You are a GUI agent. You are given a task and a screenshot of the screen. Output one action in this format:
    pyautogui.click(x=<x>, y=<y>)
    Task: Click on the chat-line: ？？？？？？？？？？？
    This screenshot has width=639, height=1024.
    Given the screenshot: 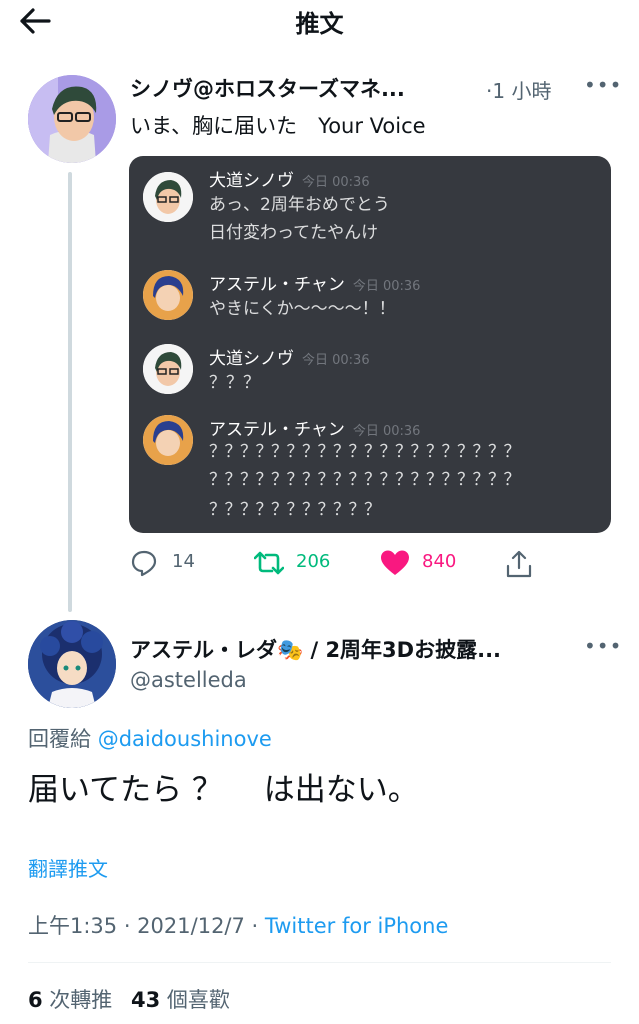 What is the action you would take?
    pyautogui.click(x=295, y=510)
    